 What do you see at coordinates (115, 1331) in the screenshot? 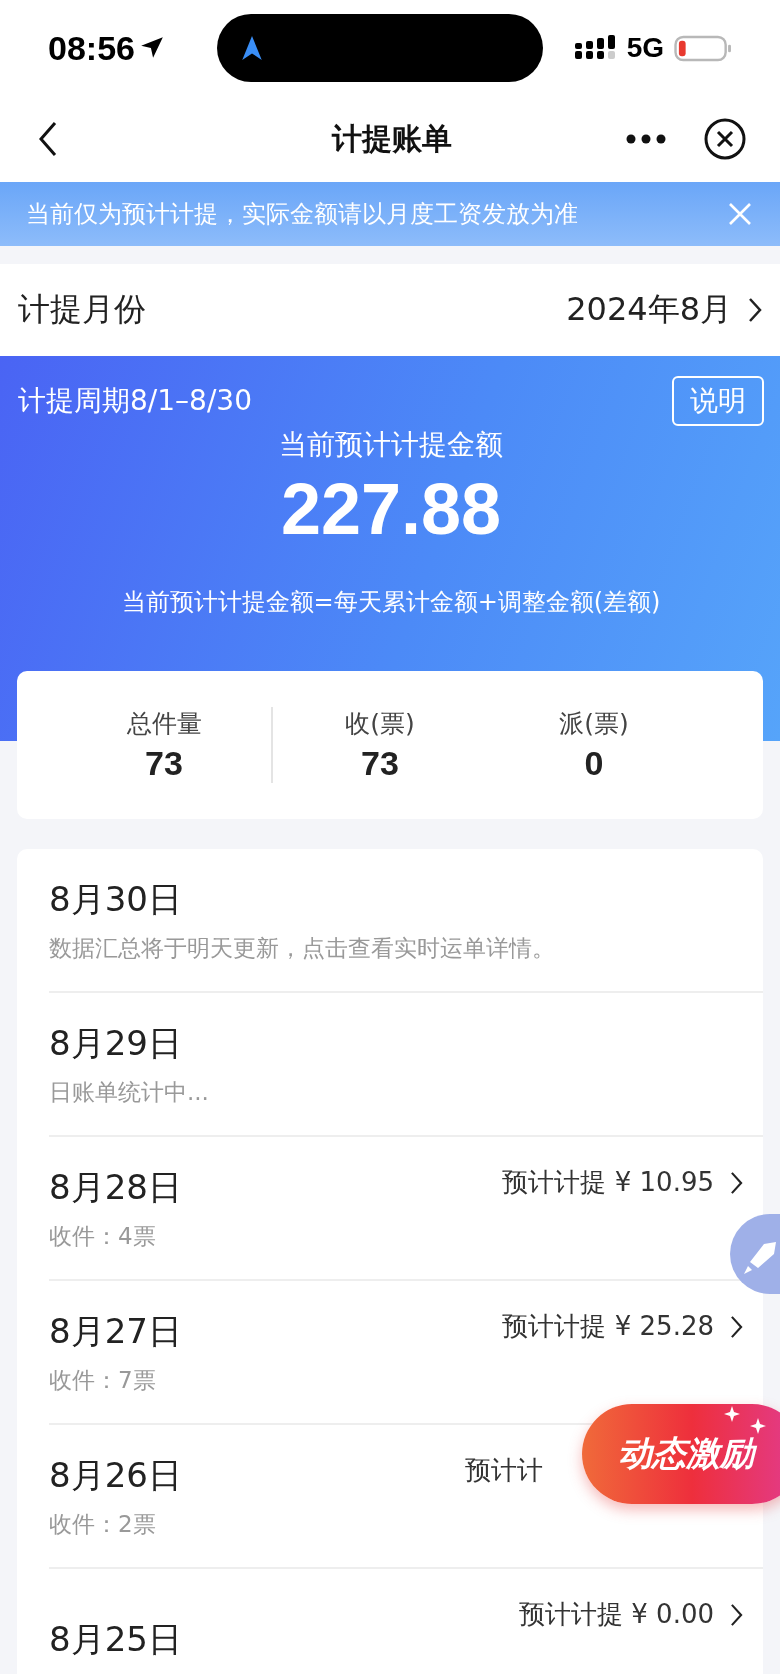
I see `day-date: 8月27日` at bounding box center [115, 1331].